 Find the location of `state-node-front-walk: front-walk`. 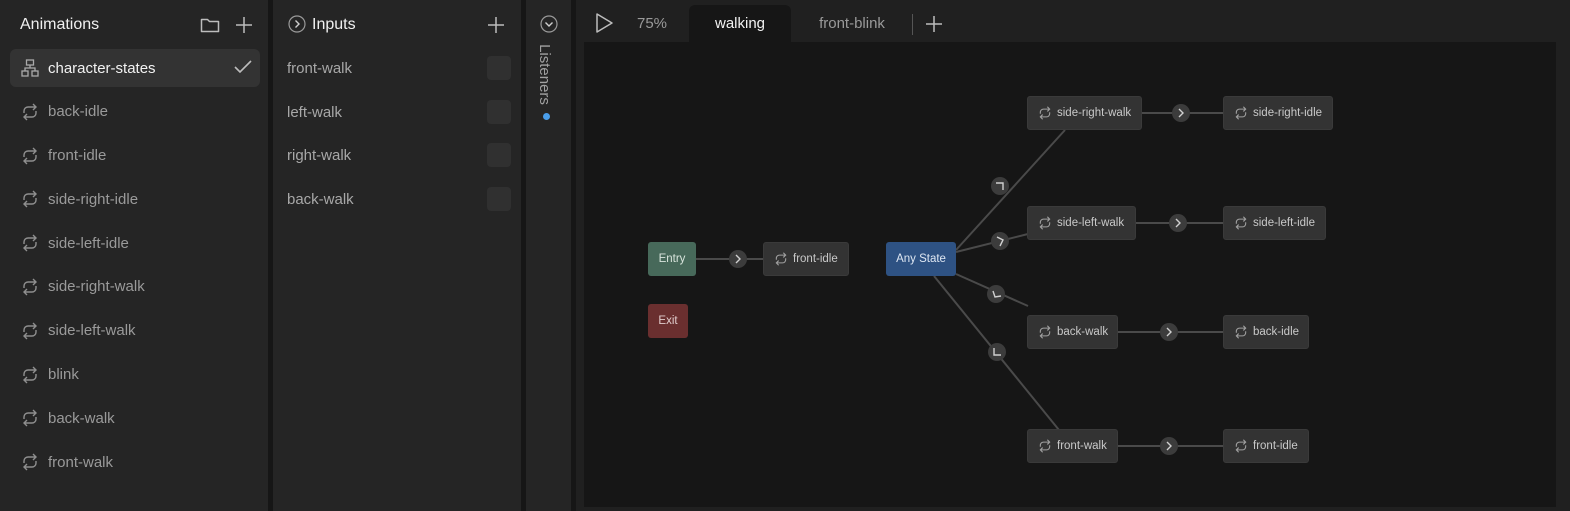

state-node-front-walk: front-walk is located at coordinates (1072, 446).